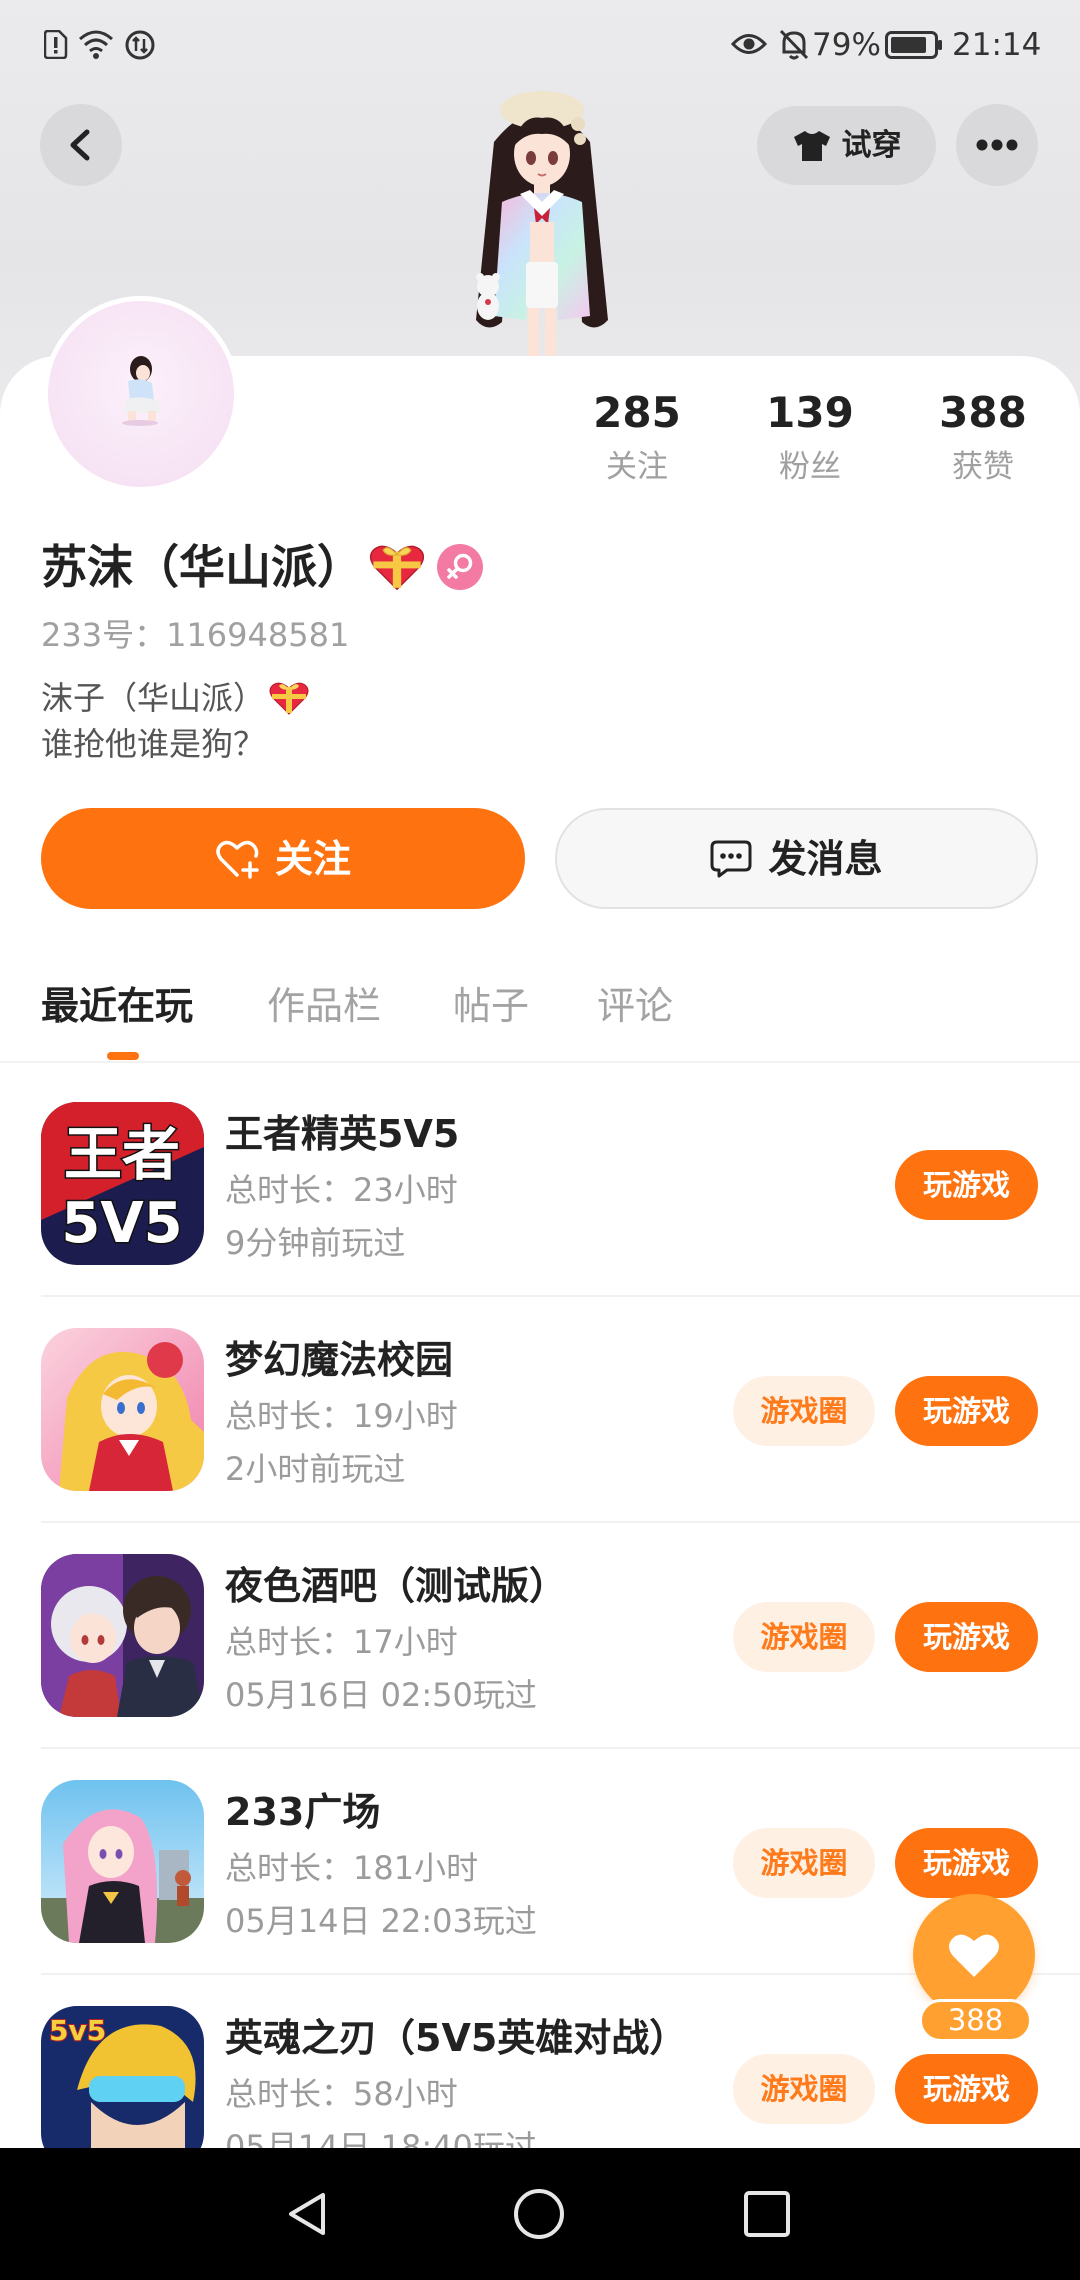  What do you see at coordinates (810, 412) in the screenshot?
I see `stat-value: 139` at bounding box center [810, 412].